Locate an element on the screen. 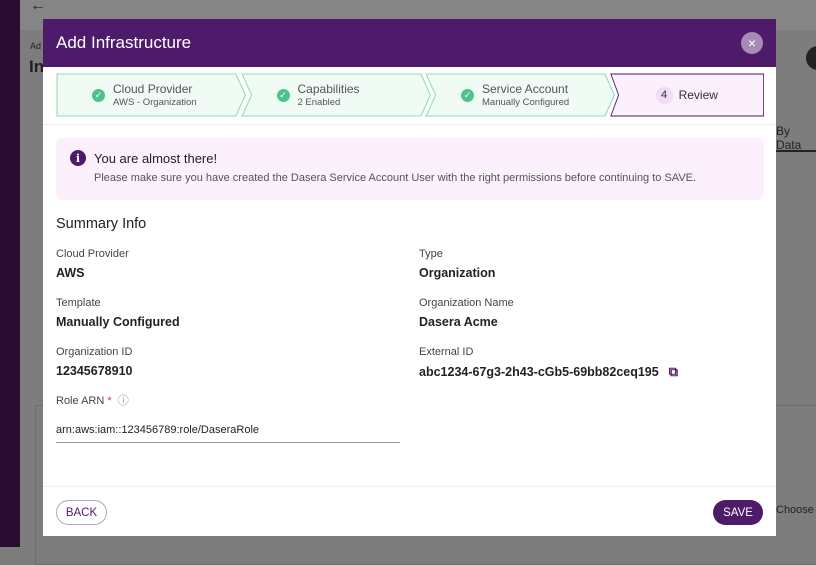 The height and width of the screenshot is (565, 816). info-icon: i is located at coordinates (78, 158).